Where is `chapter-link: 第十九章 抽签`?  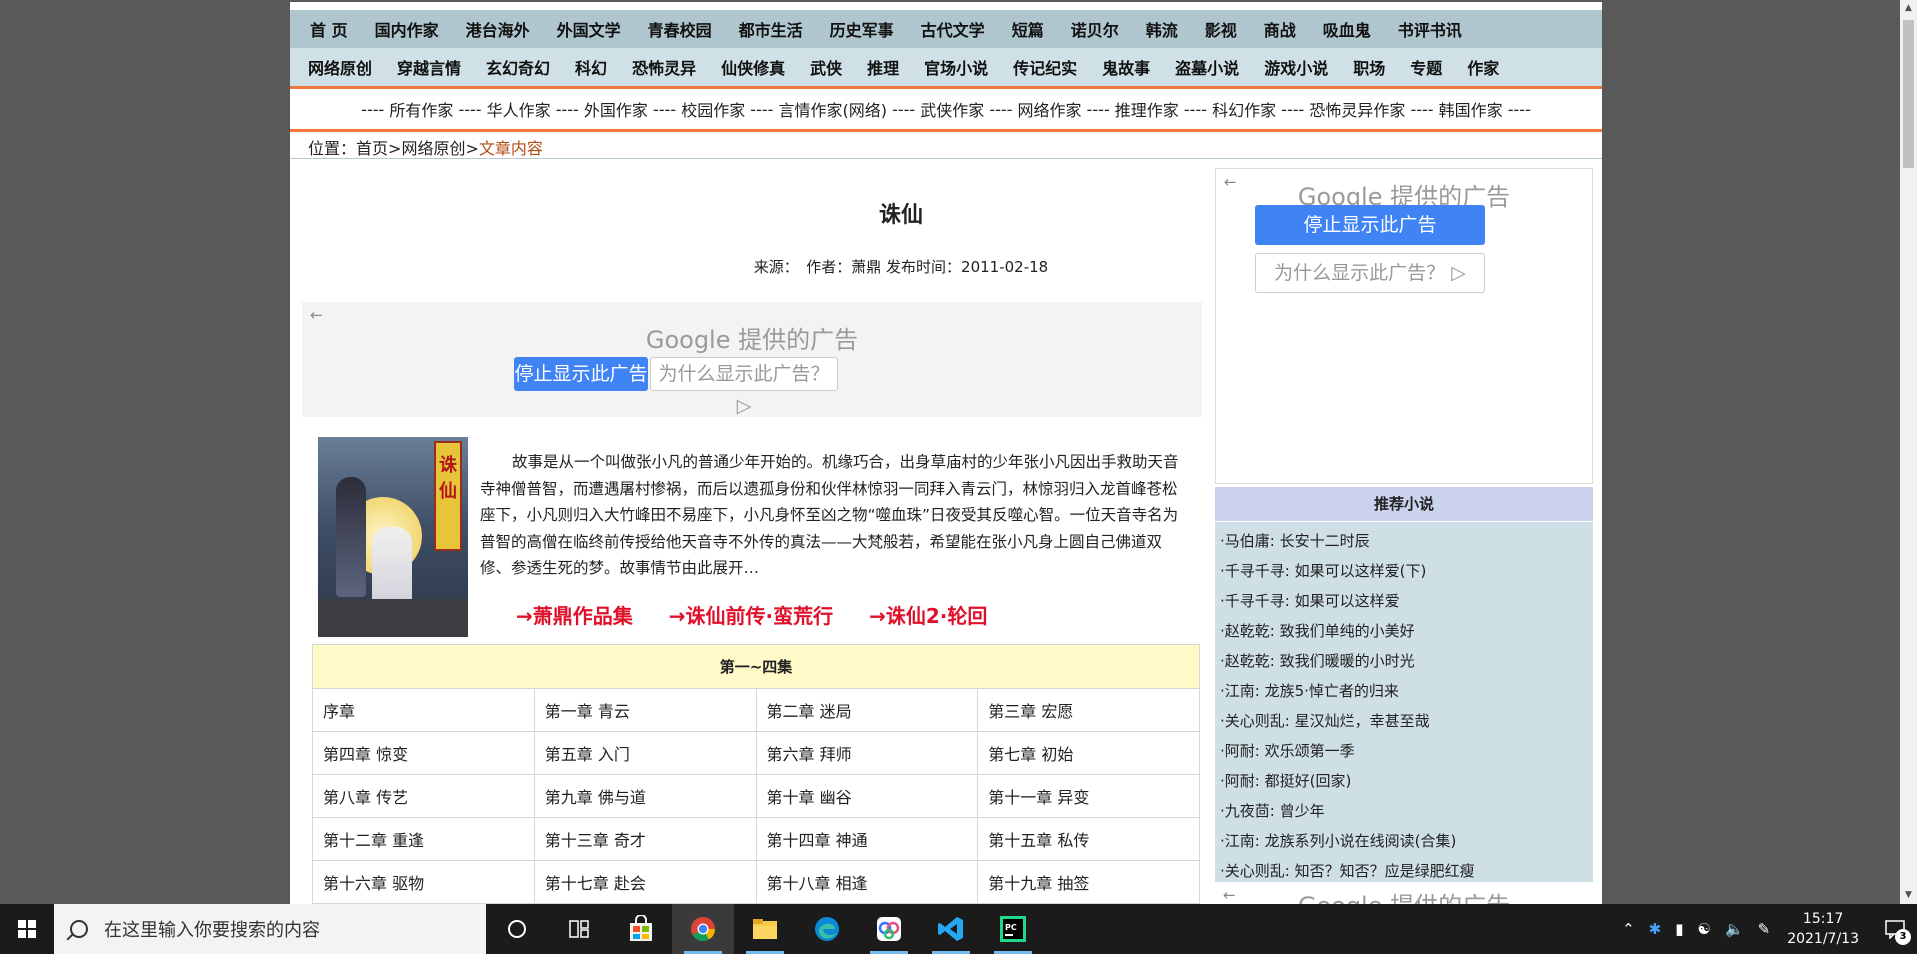 chapter-link: 第十九章 抽签 is located at coordinates (1088, 882).